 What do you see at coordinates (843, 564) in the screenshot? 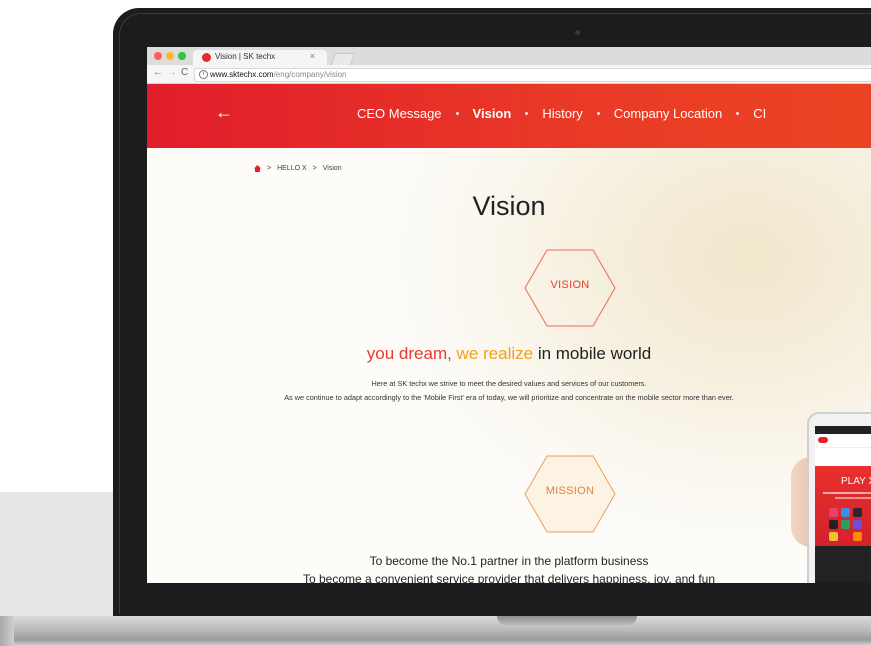
I see `phone-footer` at bounding box center [843, 564].